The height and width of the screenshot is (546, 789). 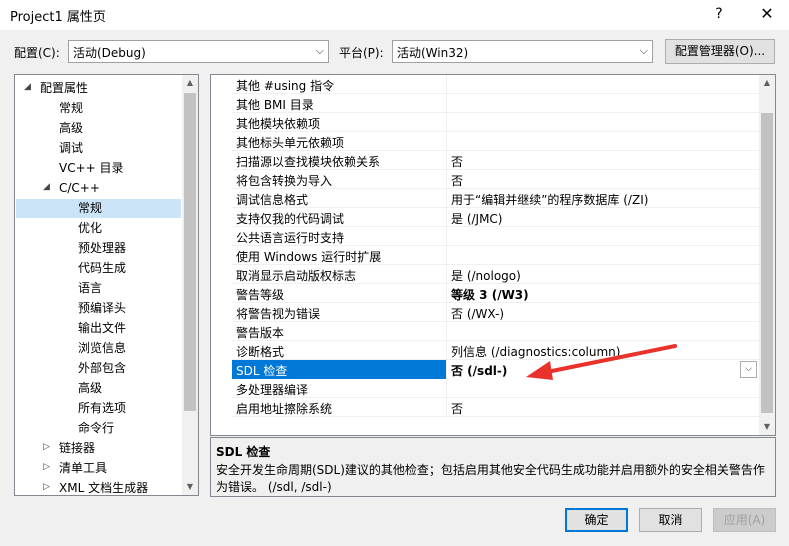 What do you see at coordinates (767, 14) in the screenshot?
I see `close-button: ✕` at bounding box center [767, 14].